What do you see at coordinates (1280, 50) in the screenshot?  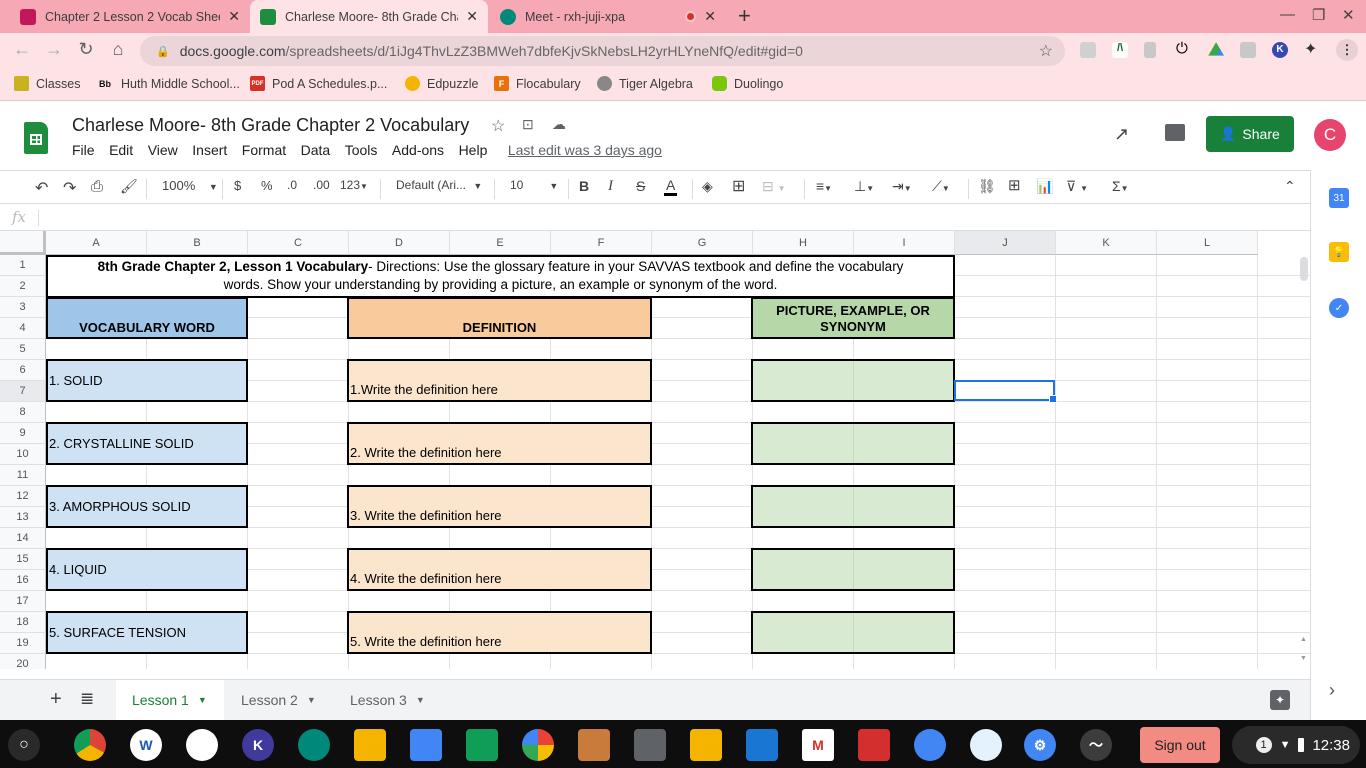 I see `kami-extension-icon: K` at bounding box center [1280, 50].